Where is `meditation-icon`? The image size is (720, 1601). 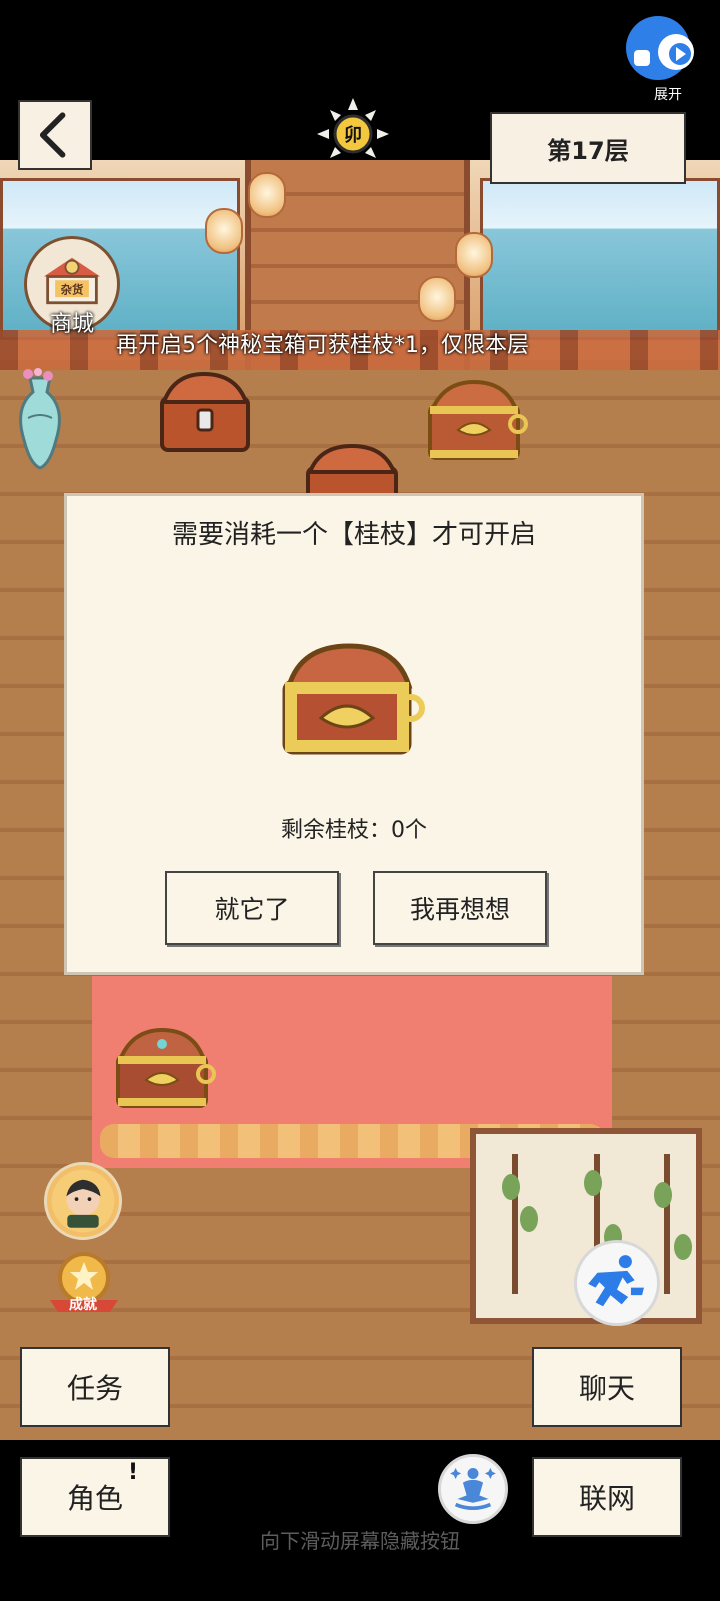
meditation-icon is located at coordinates (473, 1489).